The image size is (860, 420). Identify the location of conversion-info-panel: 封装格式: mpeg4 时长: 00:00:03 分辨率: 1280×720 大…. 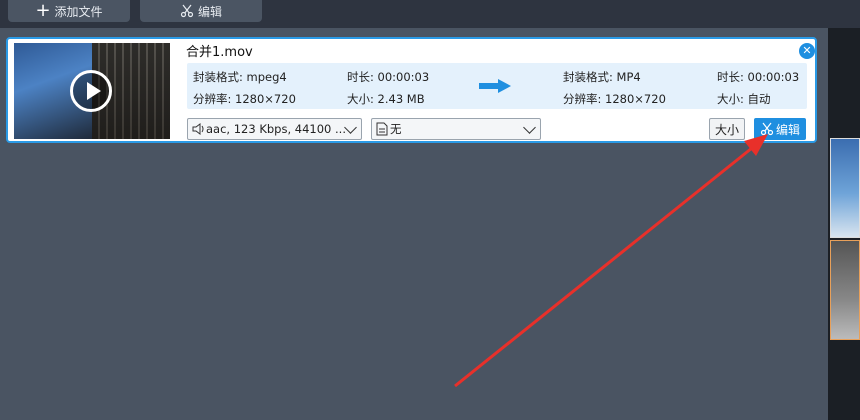
(497, 86).